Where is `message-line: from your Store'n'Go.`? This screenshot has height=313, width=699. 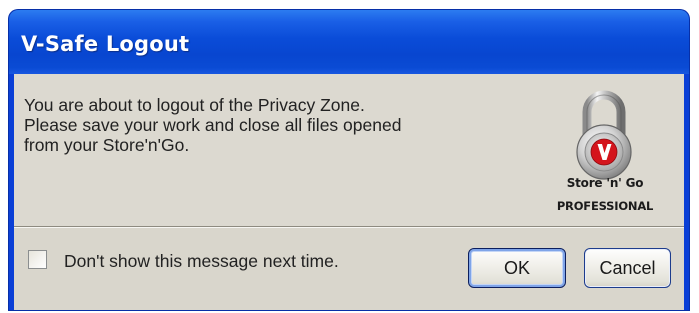
message-line: from your Store'n'Go. is located at coordinates (107, 145).